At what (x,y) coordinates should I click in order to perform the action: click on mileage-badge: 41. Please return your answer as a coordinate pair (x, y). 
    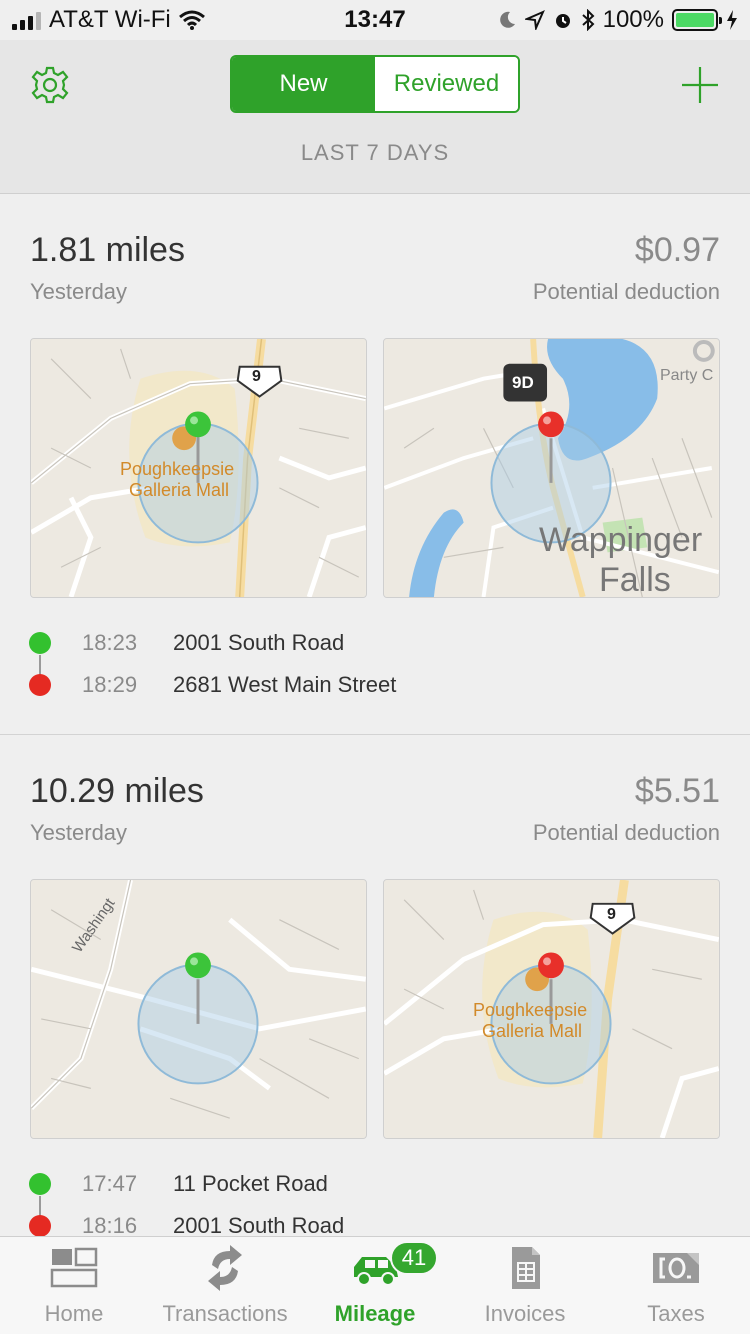
    Looking at the image, I should click on (414, 1258).